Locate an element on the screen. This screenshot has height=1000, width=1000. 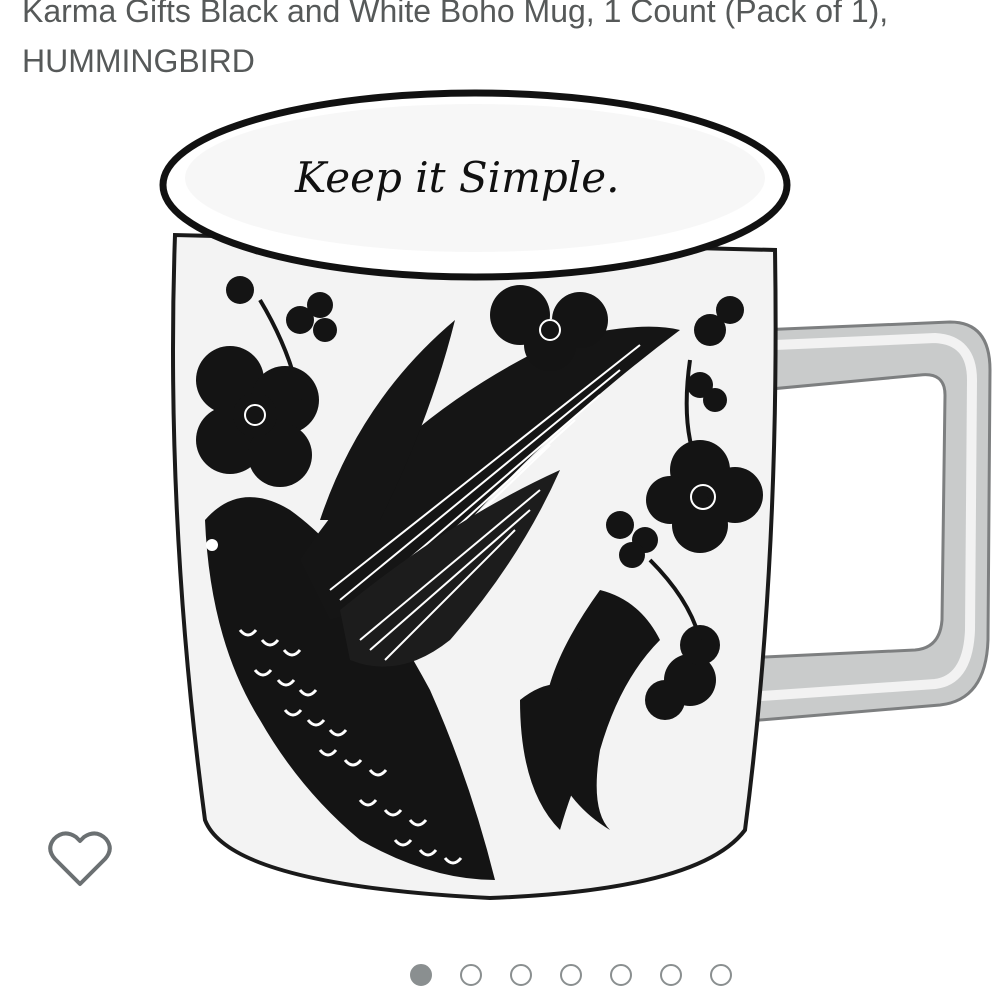
wishlist-button is located at coordinates (80, 859).